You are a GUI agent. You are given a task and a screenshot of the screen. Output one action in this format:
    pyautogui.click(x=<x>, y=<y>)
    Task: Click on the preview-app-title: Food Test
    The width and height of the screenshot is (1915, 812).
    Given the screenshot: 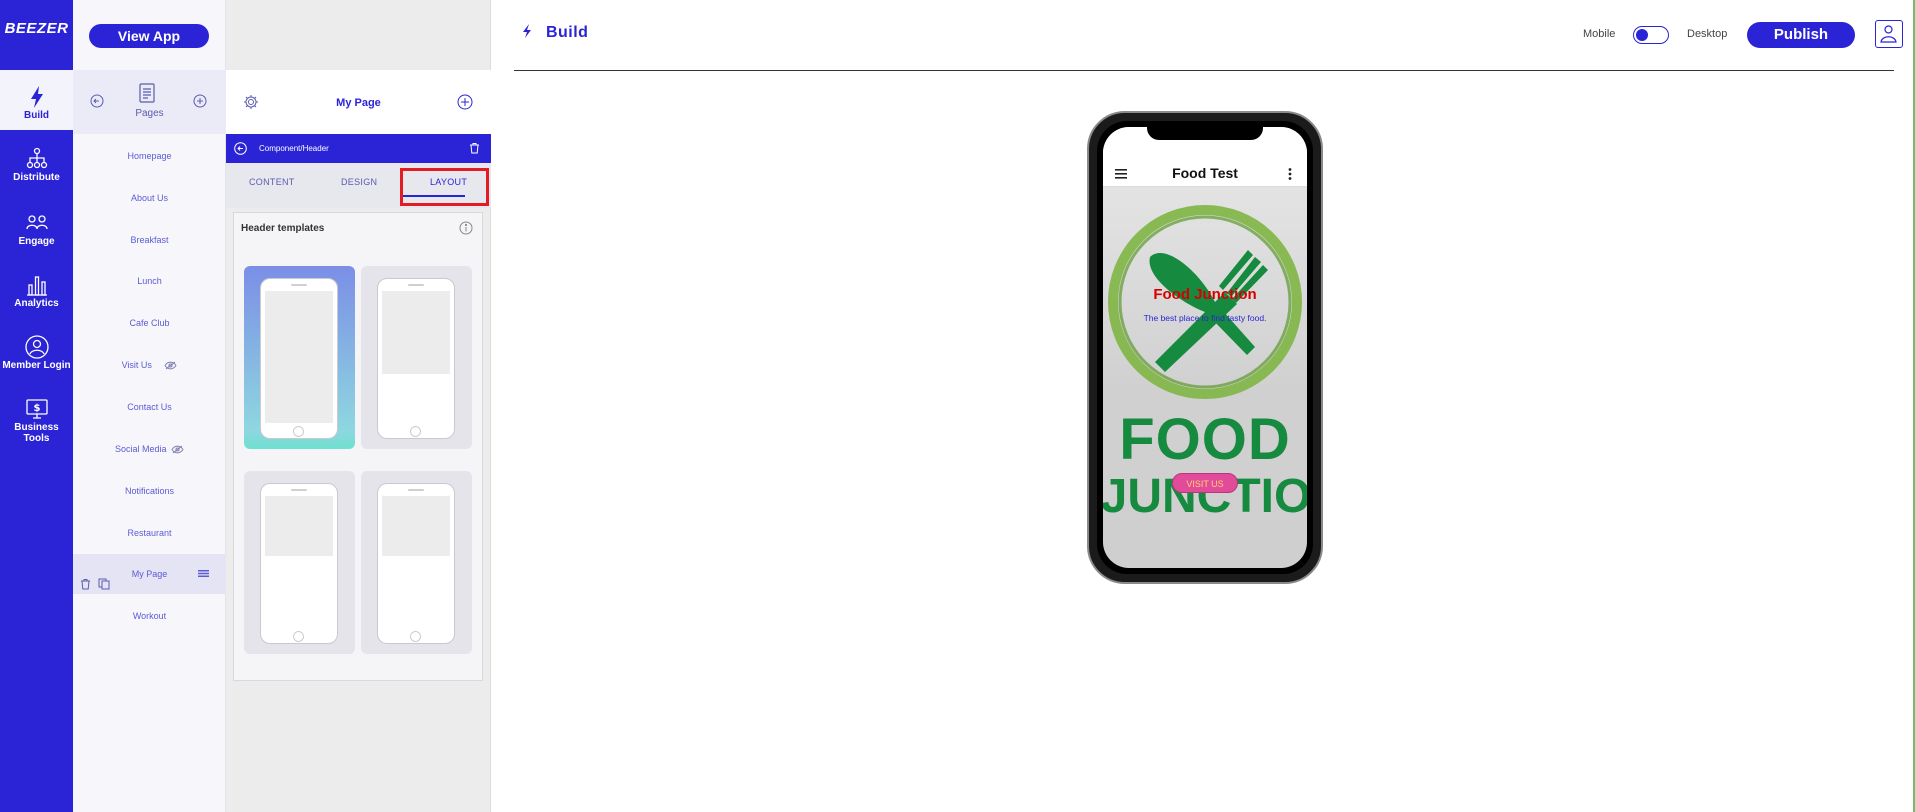 What is the action you would take?
    pyautogui.click(x=1205, y=173)
    